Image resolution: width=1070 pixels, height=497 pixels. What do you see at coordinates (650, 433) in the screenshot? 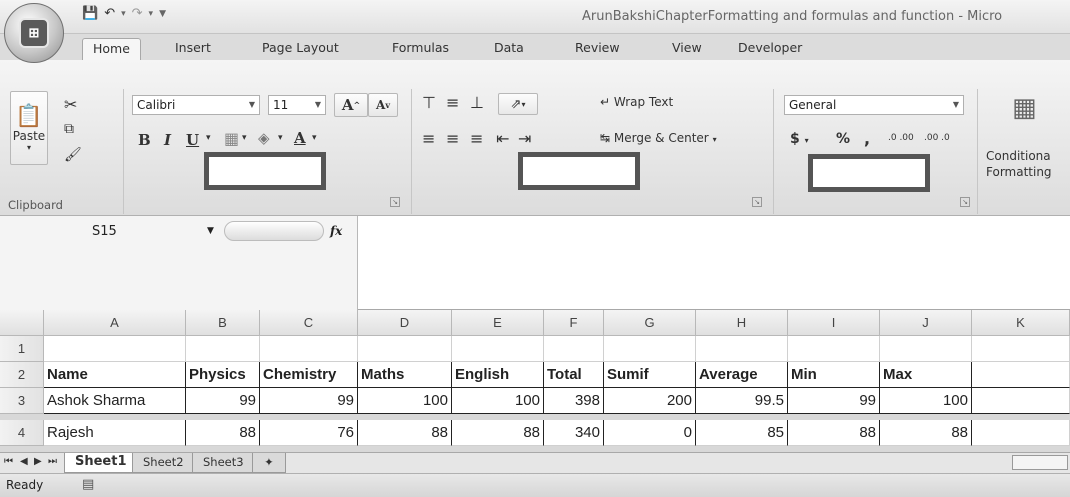
I see `cell: 0` at bounding box center [650, 433].